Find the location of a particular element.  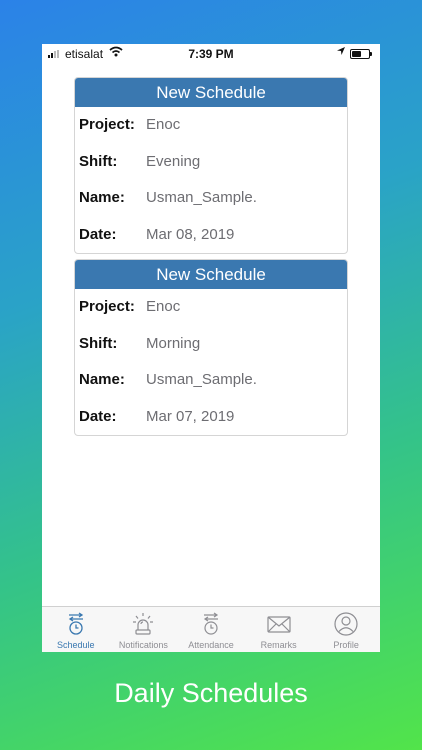

schedule-clock-icon is located at coordinates (75, 623).